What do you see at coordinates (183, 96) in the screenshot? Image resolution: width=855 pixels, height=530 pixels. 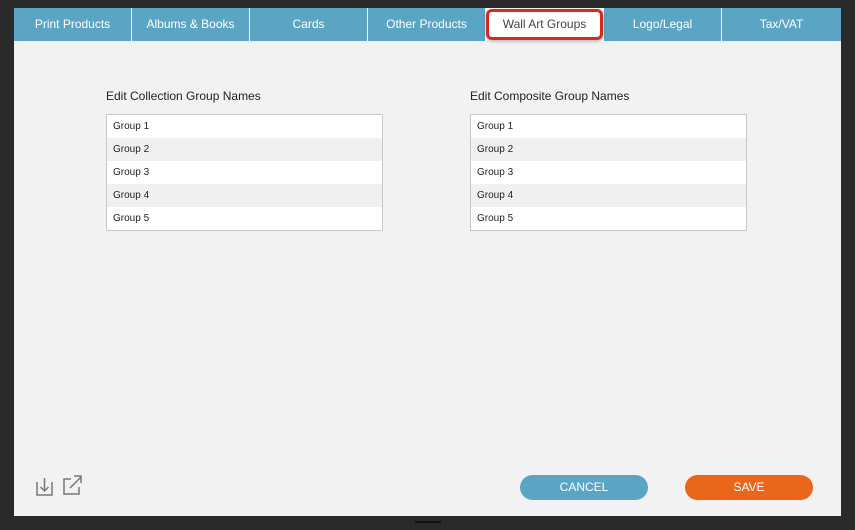 I see `collection-heading: Edit Collection Group Names` at bounding box center [183, 96].